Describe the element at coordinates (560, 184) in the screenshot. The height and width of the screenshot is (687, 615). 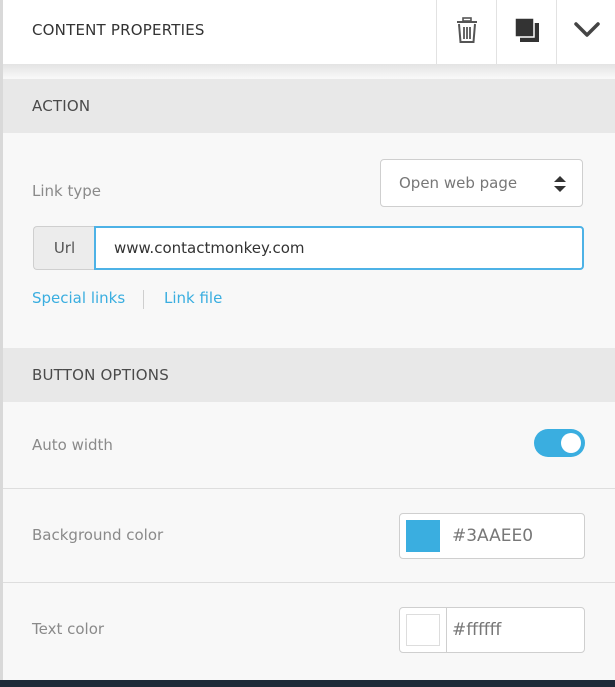
I see `select-arrows-icon` at that location.